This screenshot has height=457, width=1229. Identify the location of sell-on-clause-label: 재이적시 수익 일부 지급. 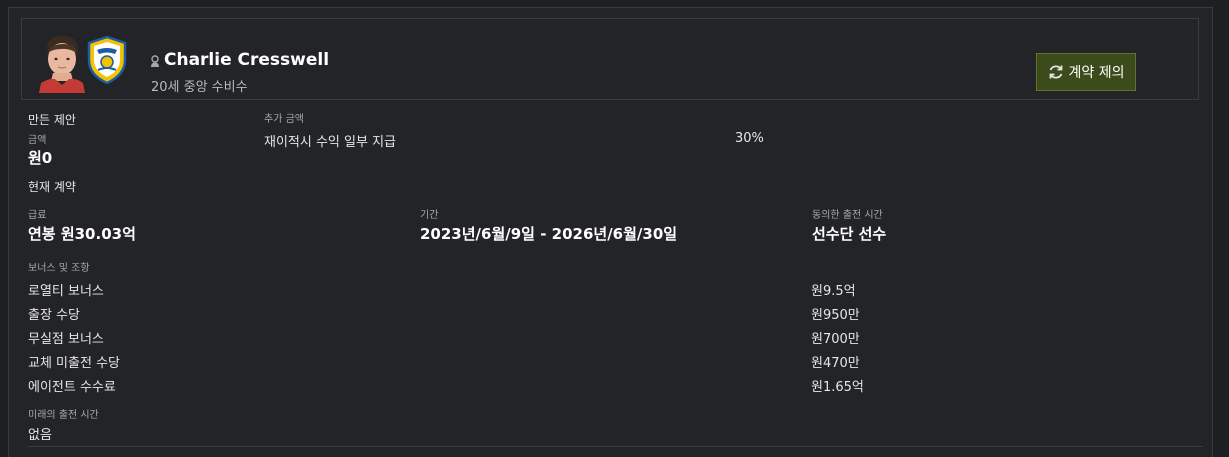
(330, 142).